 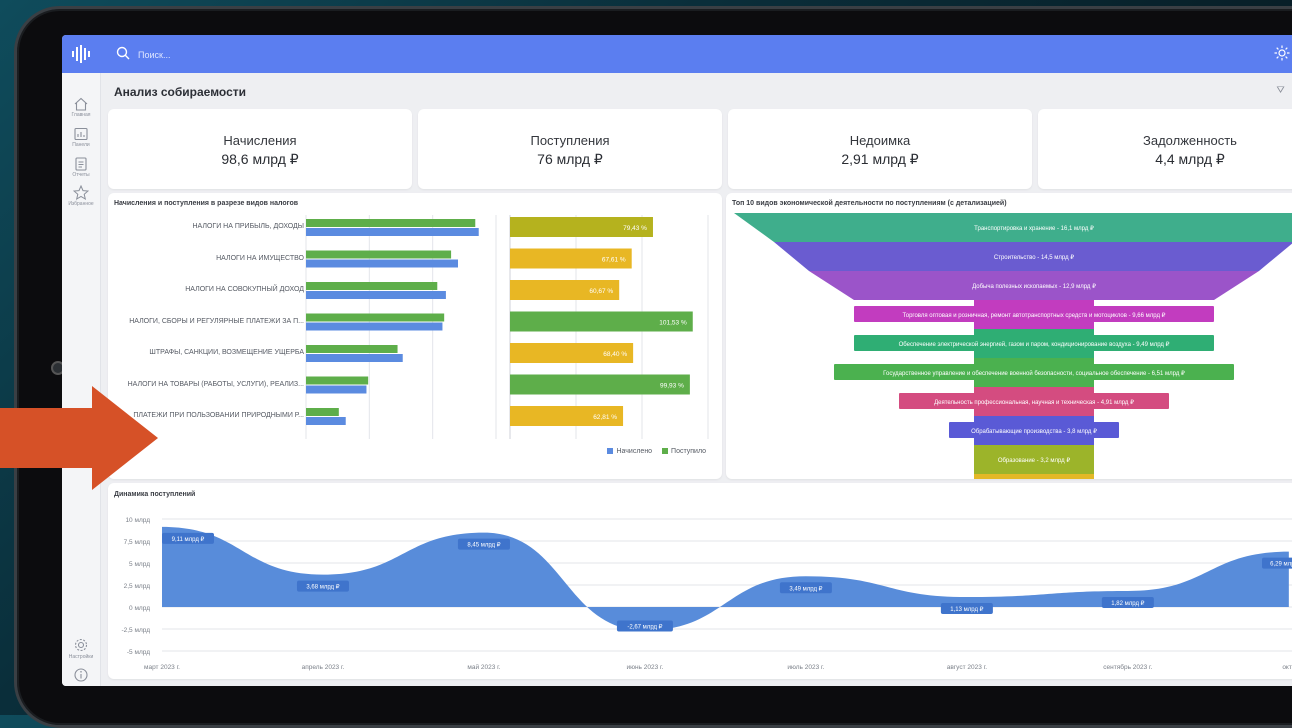 What do you see at coordinates (570, 140) in the screenshot?
I see `kpi-label: Поступления` at bounding box center [570, 140].